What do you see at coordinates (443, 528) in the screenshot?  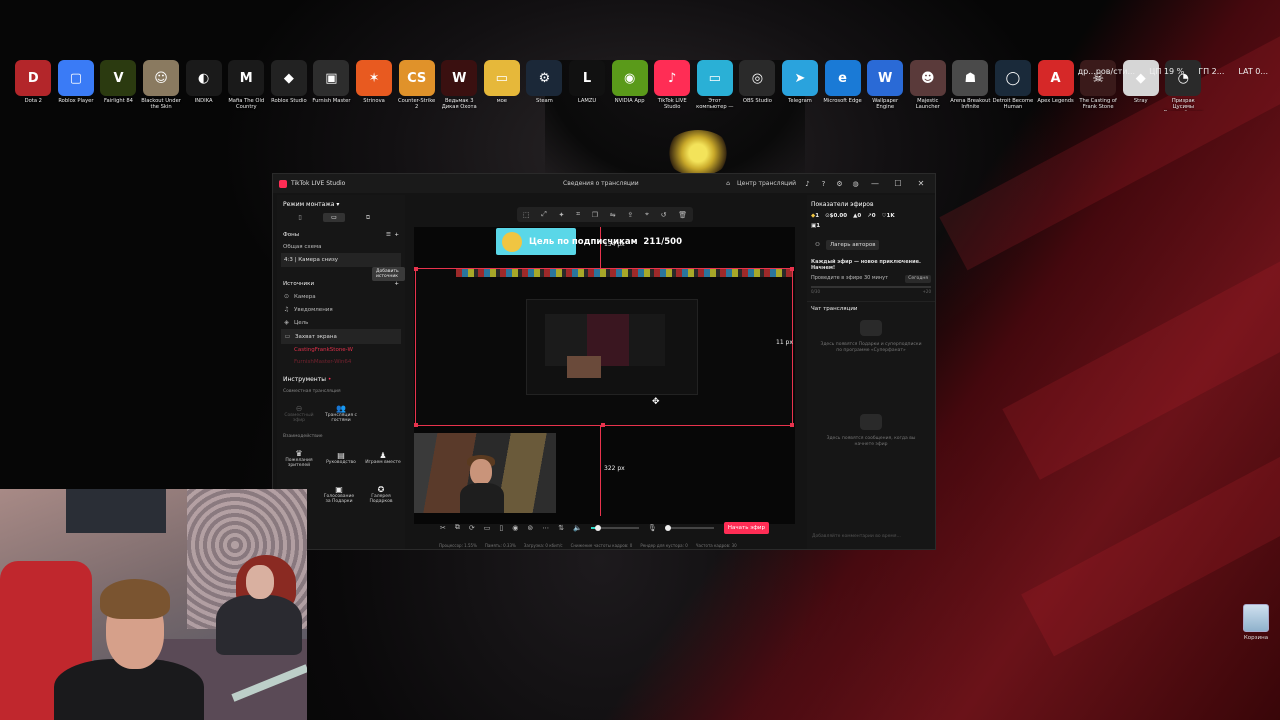 I see `magic-icon: ✂` at bounding box center [443, 528].